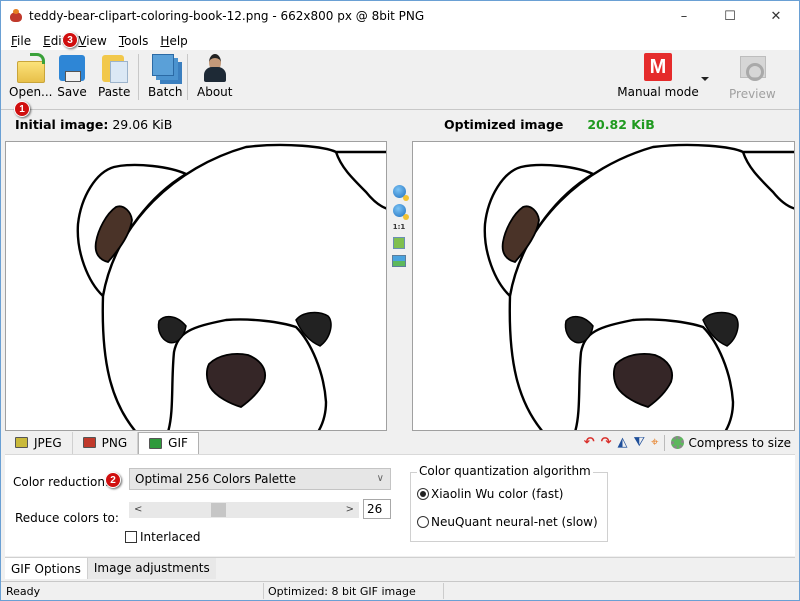  What do you see at coordinates (377, 509) in the screenshot?
I see `reduce-colors-input: 26` at bounding box center [377, 509].